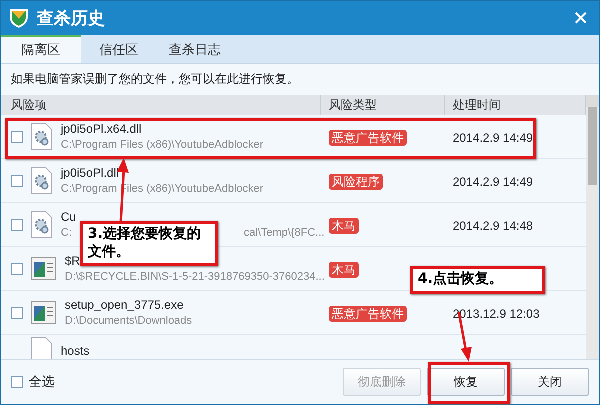 This screenshot has width=600, height=405. Describe the element at coordinates (356, 182) in the screenshot. I see `risk-type-badge: 风险程序` at that location.